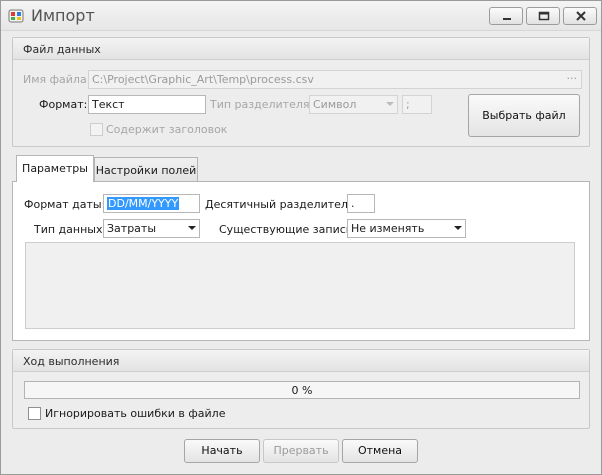  I want to click on delimiter-type-value: Символ, so click(335, 104).